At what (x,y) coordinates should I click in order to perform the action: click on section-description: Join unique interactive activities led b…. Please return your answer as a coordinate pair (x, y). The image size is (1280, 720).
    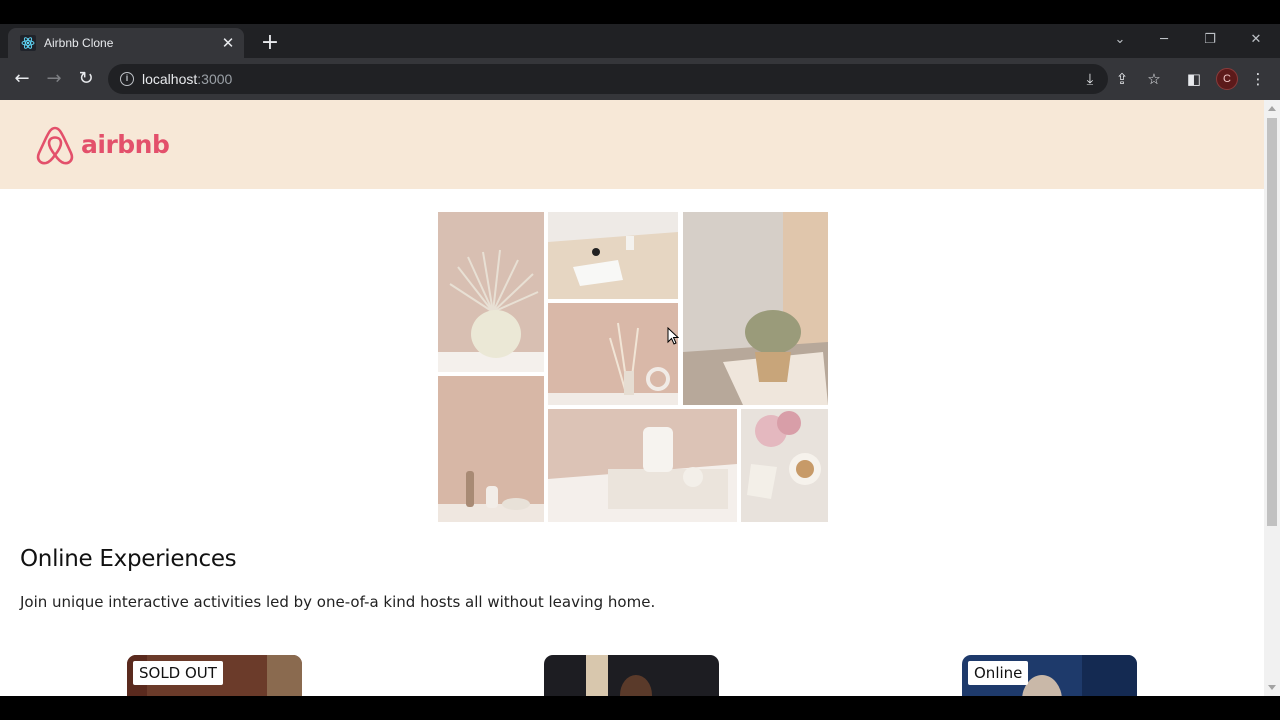
    Looking at the image, I should click on (338, 602).